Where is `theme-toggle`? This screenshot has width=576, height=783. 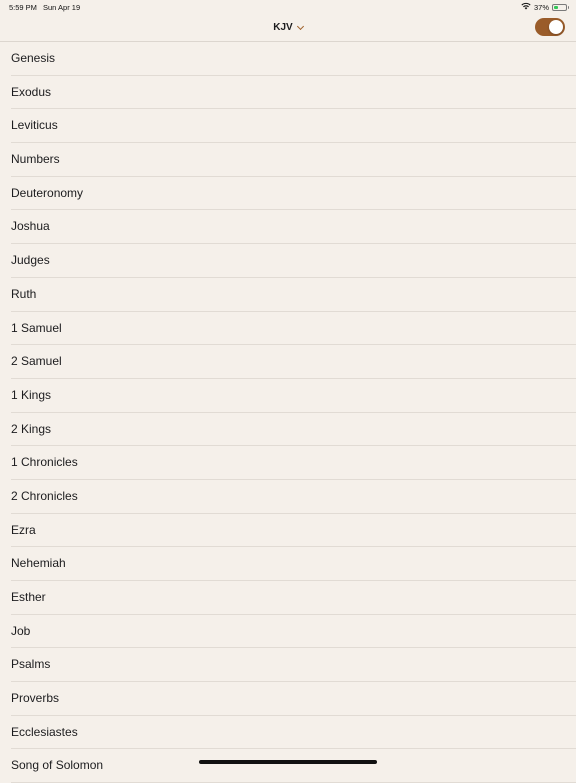
theme-toggle is located at coordinates (550, 27).